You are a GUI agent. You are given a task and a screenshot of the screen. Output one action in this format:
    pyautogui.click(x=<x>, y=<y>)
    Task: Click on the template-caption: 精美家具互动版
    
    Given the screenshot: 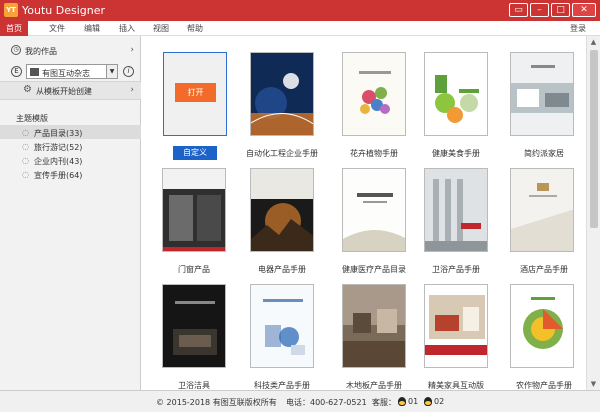 What is the action you would take?
    pyautogui.click(x=456, y=385)
    